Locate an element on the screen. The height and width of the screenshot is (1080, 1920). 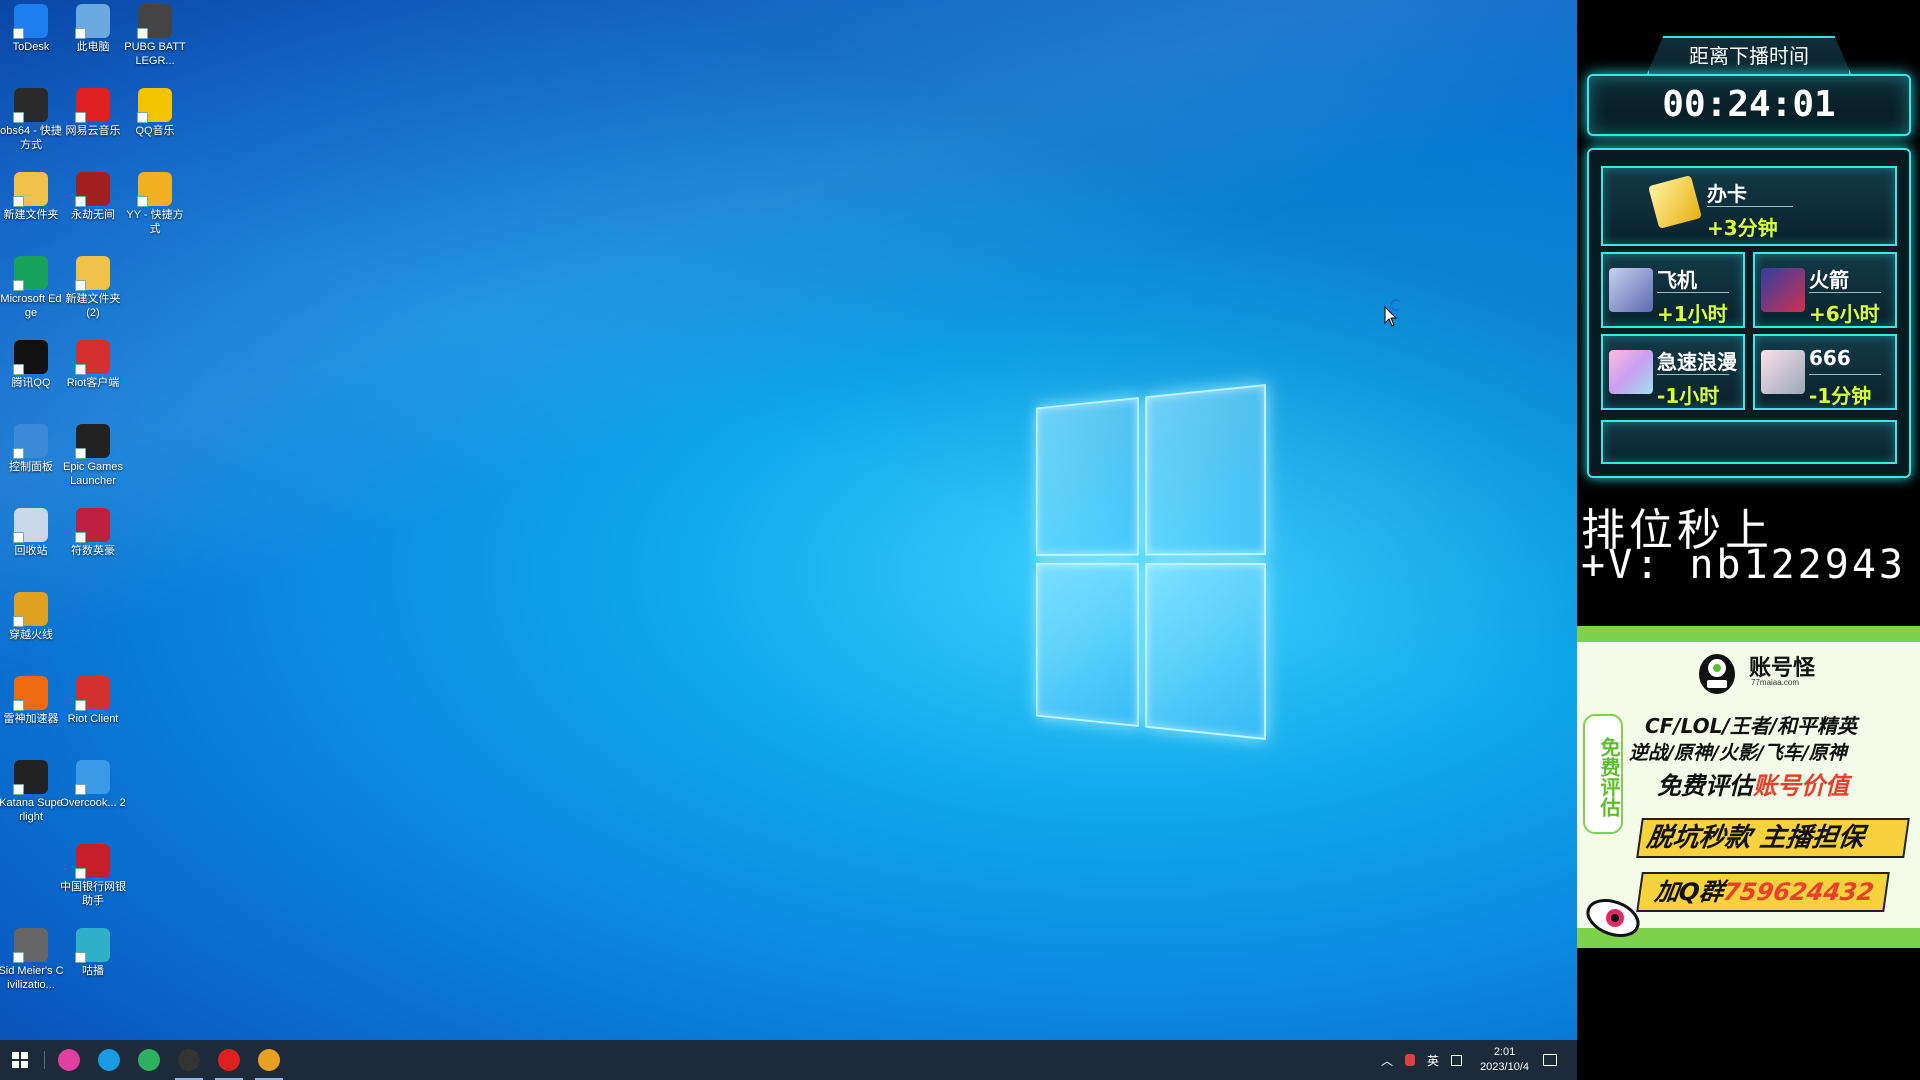
desktop-icon-label: 雷神加速器 is located at coordinates (31, 719).